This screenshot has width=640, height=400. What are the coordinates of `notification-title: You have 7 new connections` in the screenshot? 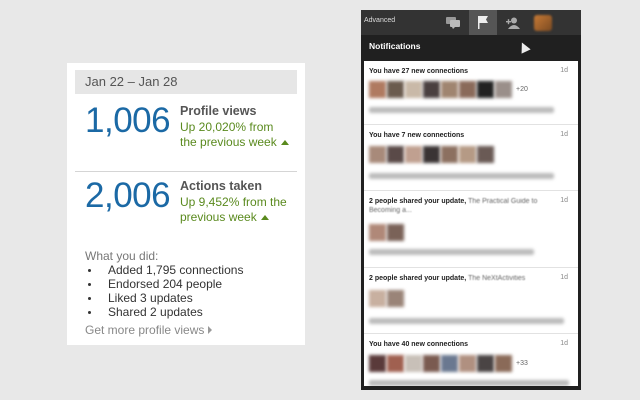 It's located at (417, 135).